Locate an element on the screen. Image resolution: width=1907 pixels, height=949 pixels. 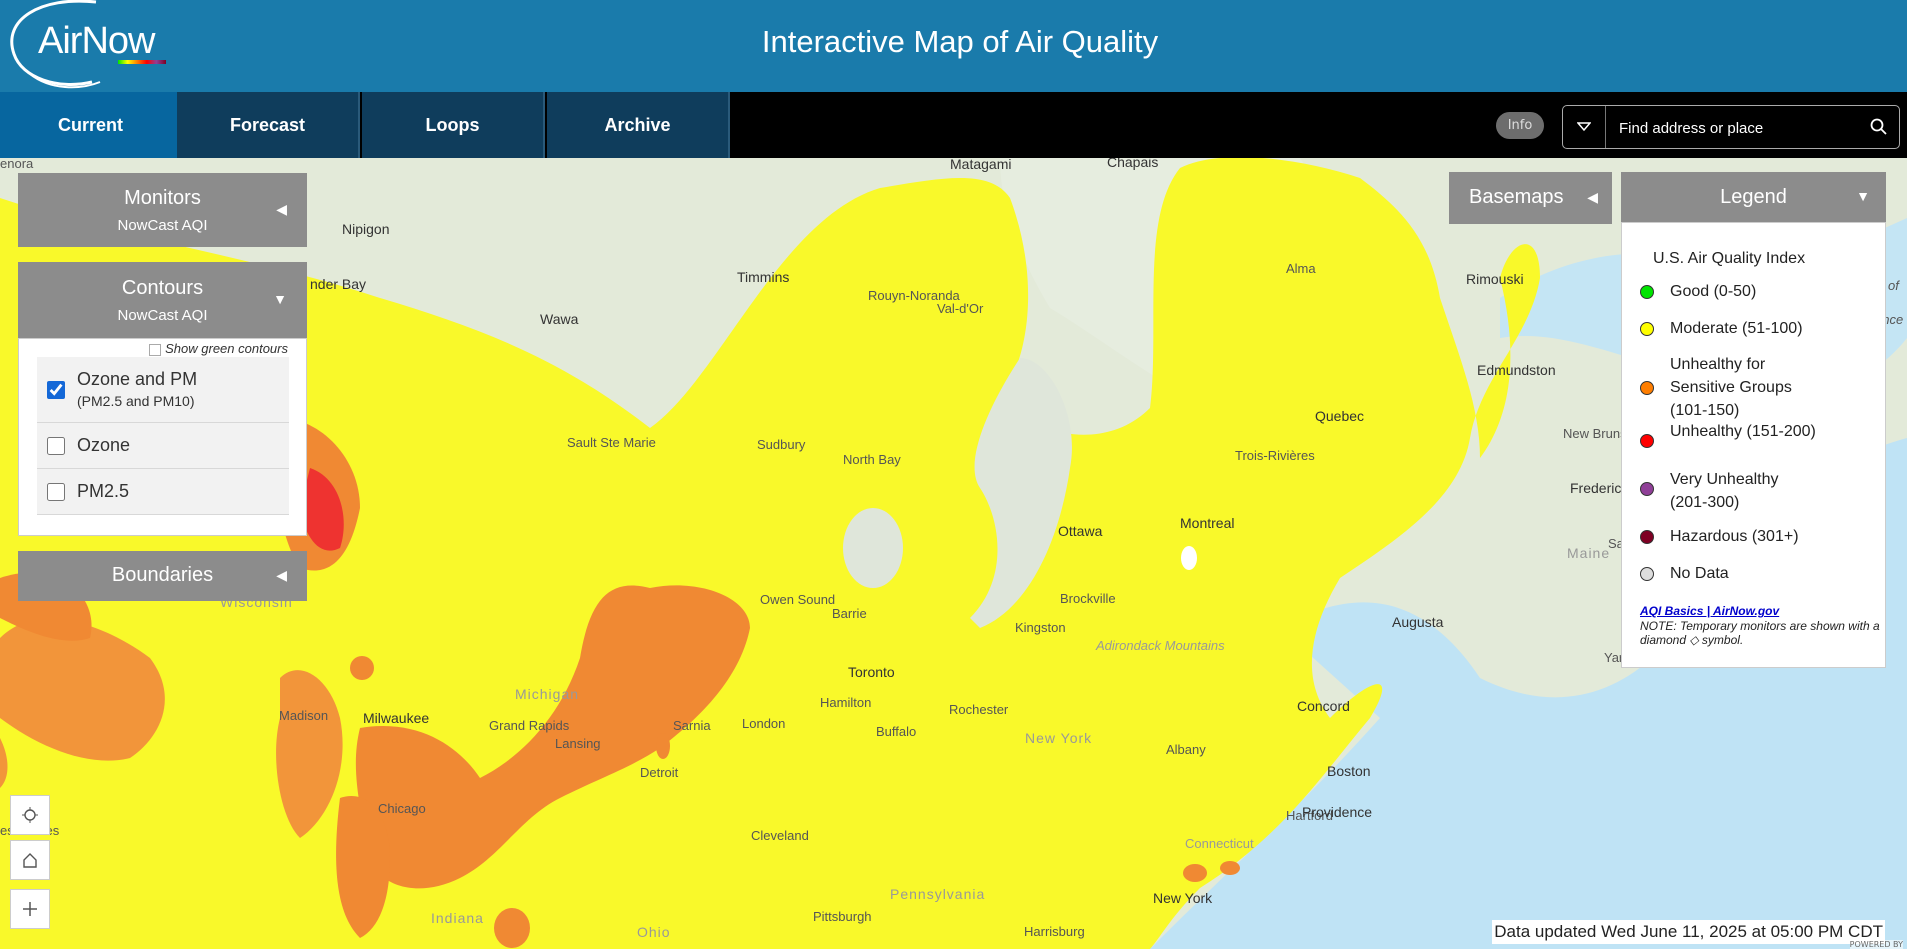
option-sublabel: (PM2.5 and PM10) is located at coordinates (136, 401).